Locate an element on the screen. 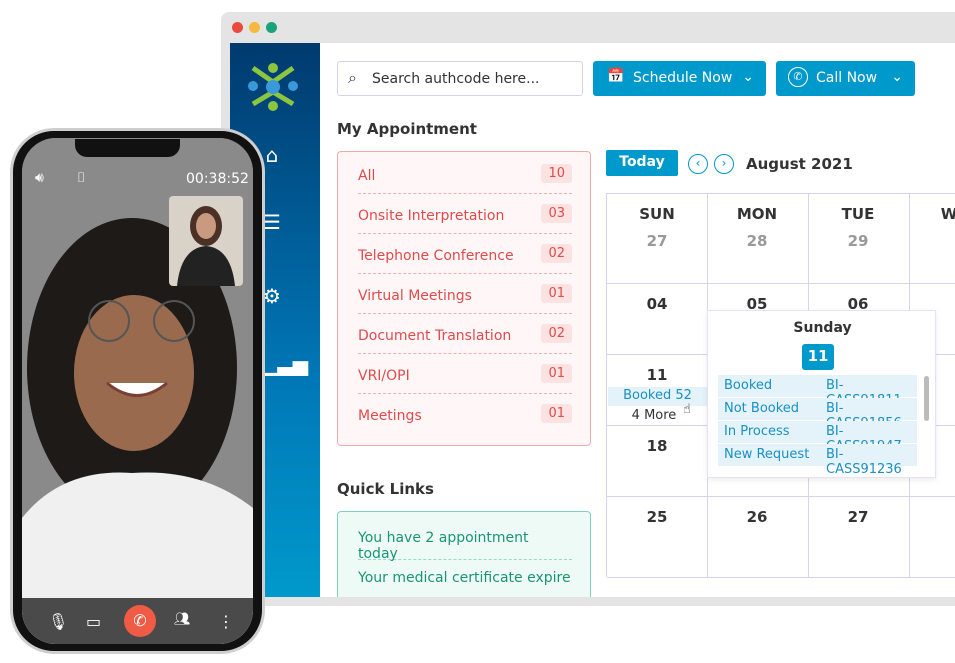 This screenshot has height=663, width=955. more-options-icon: ⋮ is located at coordinates (226, 621).